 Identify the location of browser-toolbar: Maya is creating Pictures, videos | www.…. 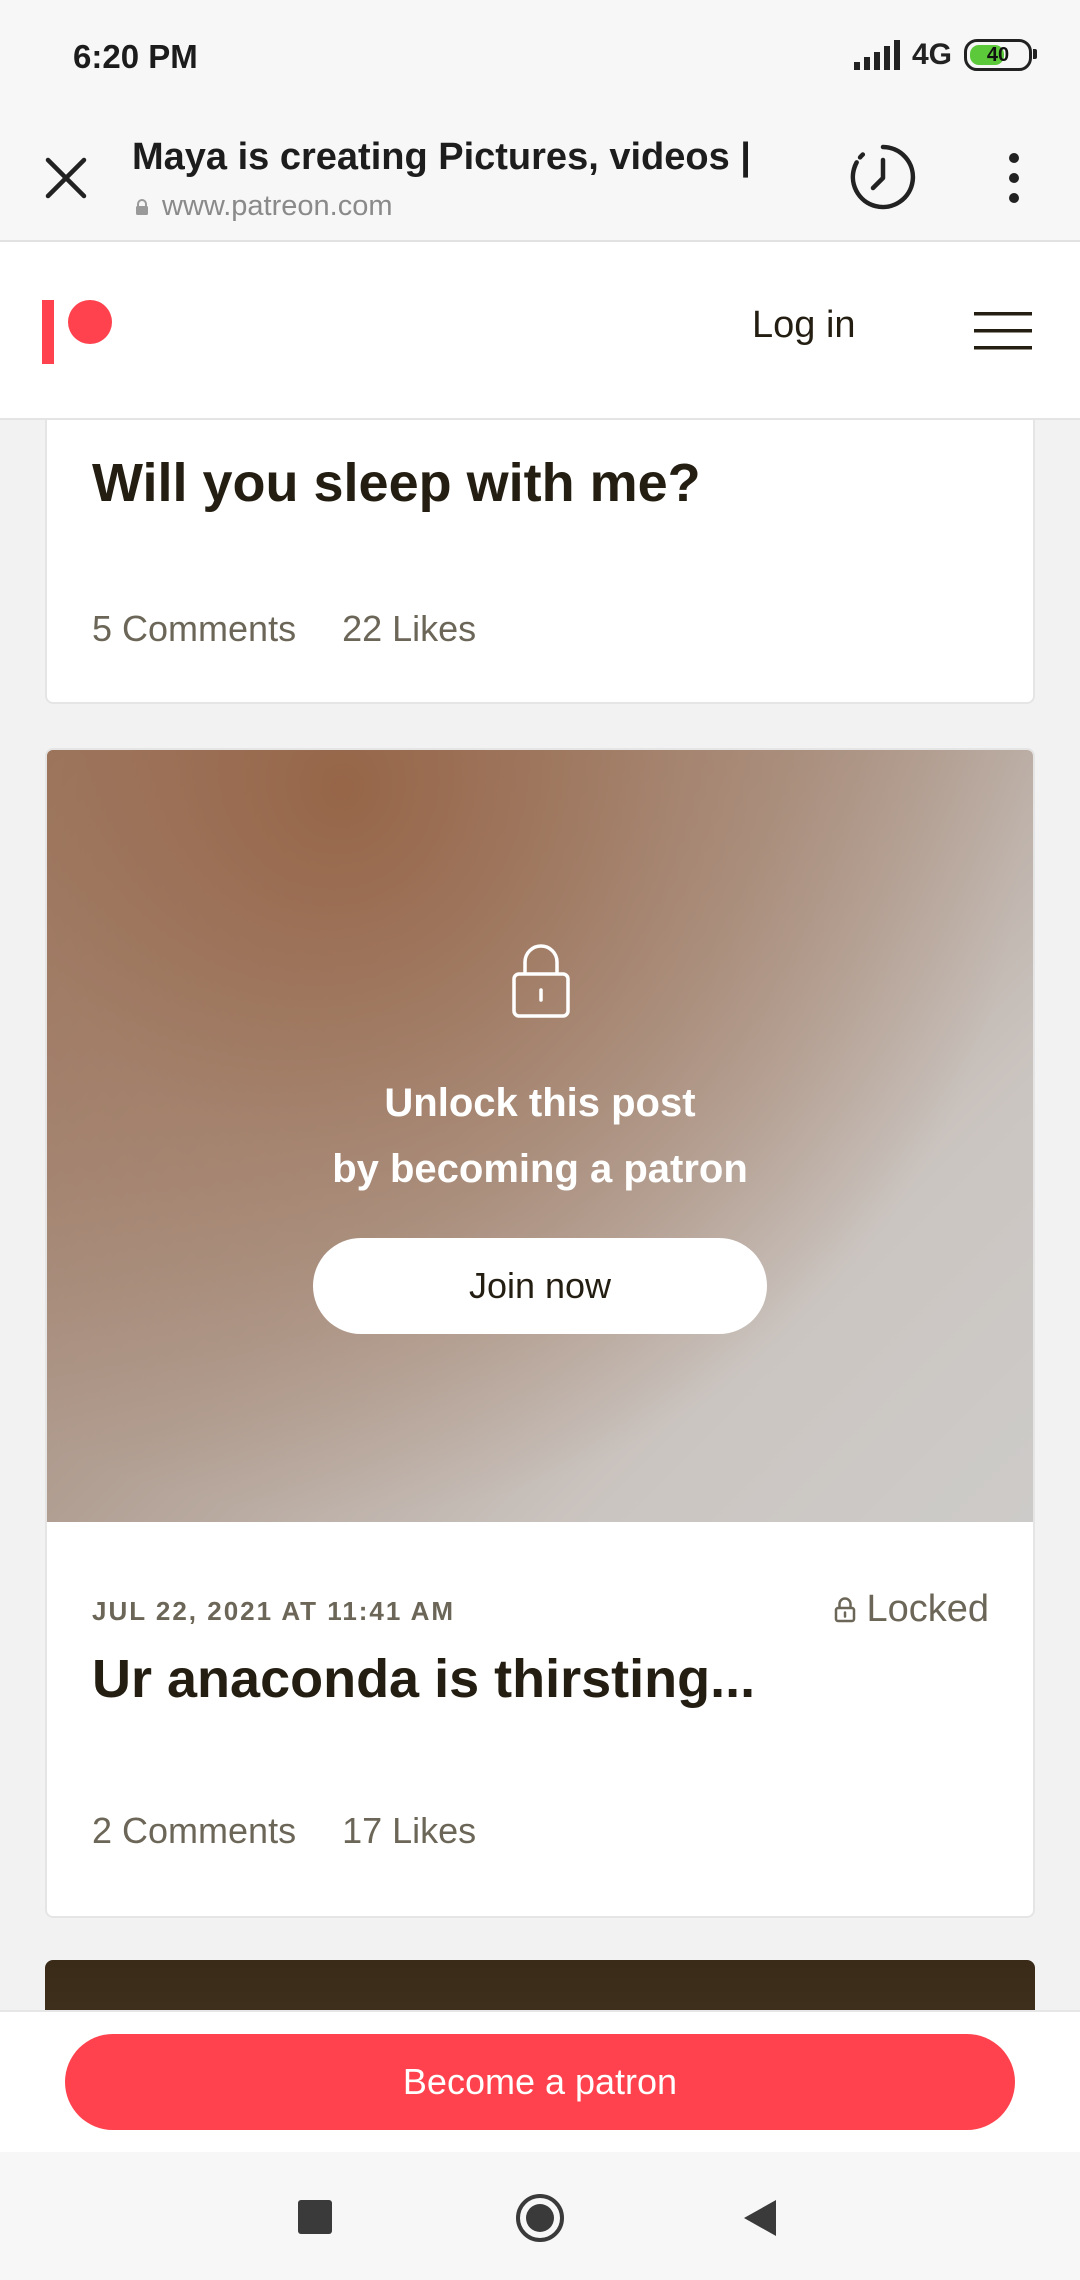
(540, 180).